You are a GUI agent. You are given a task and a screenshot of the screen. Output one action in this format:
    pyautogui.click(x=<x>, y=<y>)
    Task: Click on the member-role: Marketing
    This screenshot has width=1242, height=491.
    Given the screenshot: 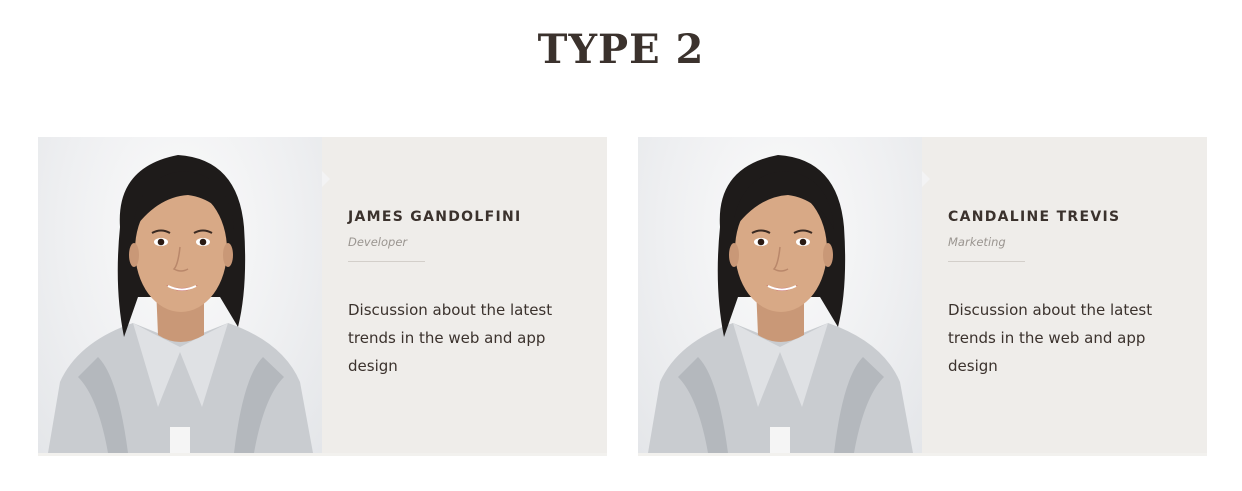 What is the action you would take?
    pyautogui.click(x=977, y=242)
    